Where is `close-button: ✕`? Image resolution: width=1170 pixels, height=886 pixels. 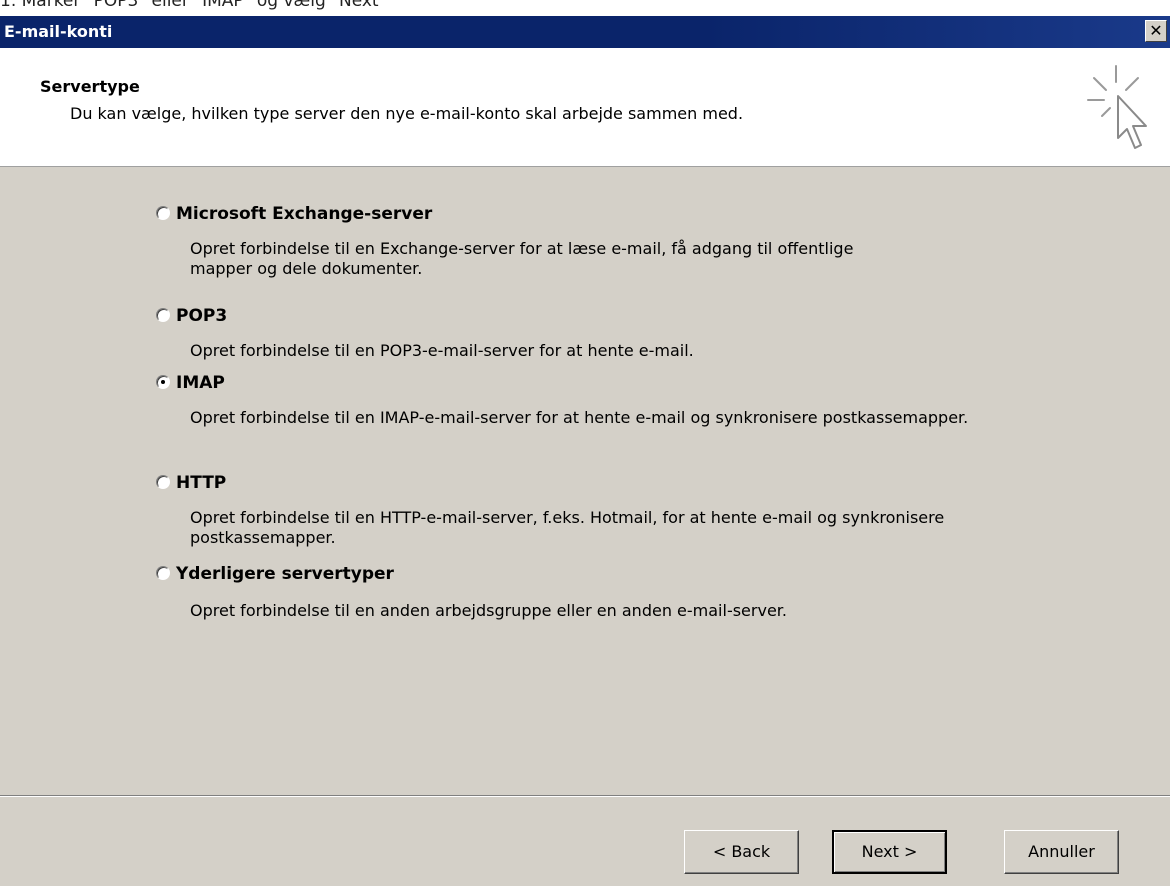
close-button: ✕ is located at coordinates (1156, 31).